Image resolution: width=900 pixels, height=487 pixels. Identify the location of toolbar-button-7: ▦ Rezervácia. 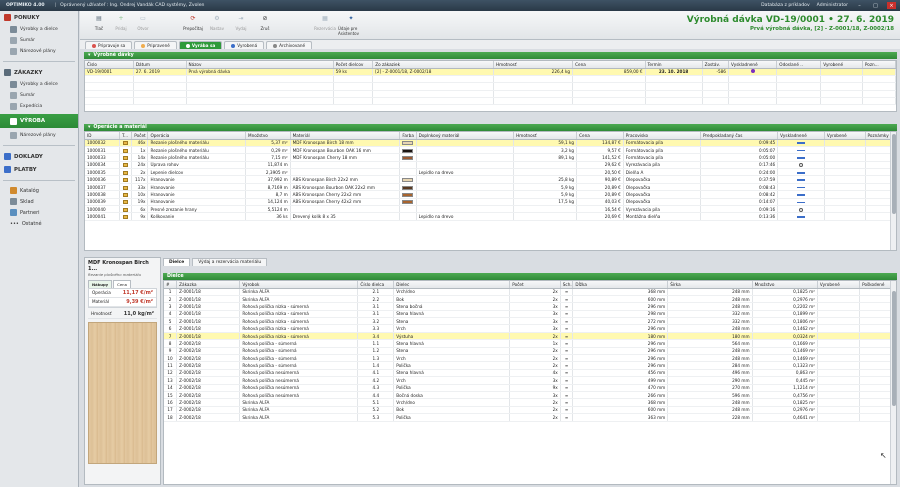
(325, 22).